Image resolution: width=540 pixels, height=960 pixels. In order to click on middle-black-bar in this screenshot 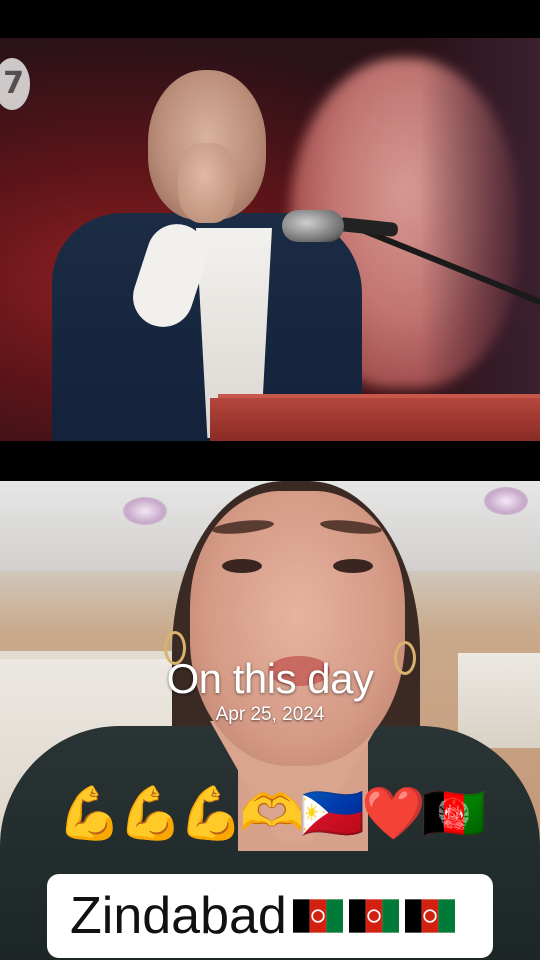, I will do `click(270, 461)`.